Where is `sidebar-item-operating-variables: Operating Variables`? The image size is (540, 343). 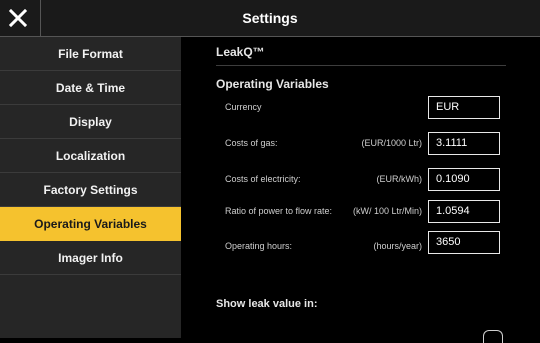
sidebar-item-operating-variables: Operating Variables is located at coordinates (90, 224).